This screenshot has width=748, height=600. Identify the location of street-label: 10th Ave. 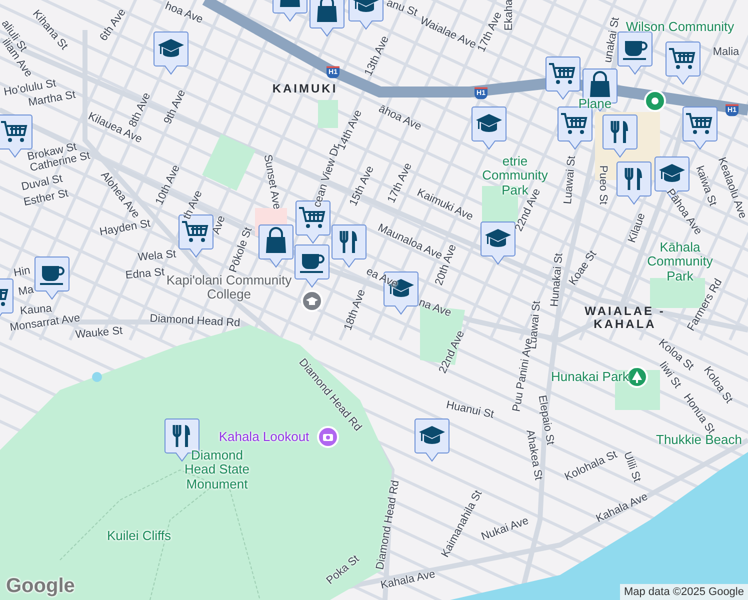
(168, 185).